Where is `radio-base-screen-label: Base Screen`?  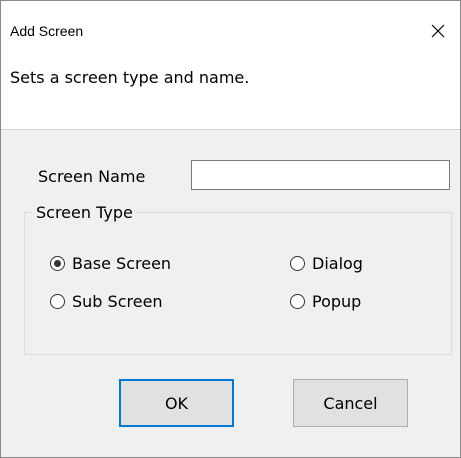
radio-base-screen-label: Base Screen is located at coordinates (122, 263).